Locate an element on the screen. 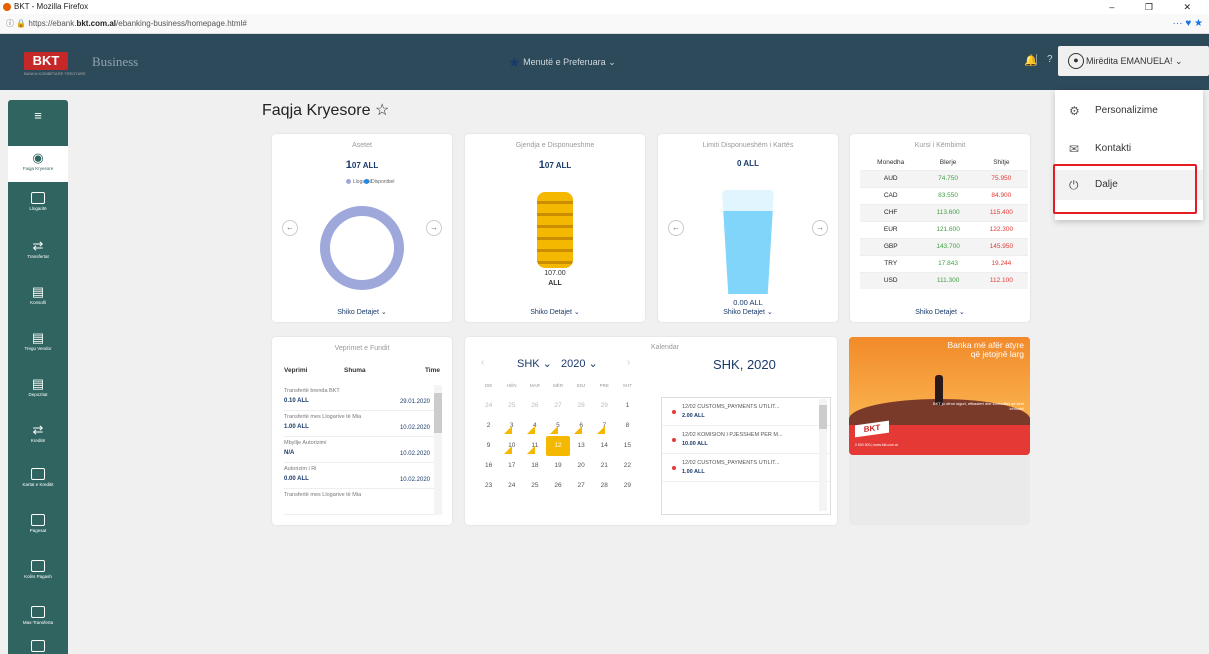 The image size is (1209, 654). menu-item-personalize: ⚙ Personalizime is located at coordinates (1129, 111).